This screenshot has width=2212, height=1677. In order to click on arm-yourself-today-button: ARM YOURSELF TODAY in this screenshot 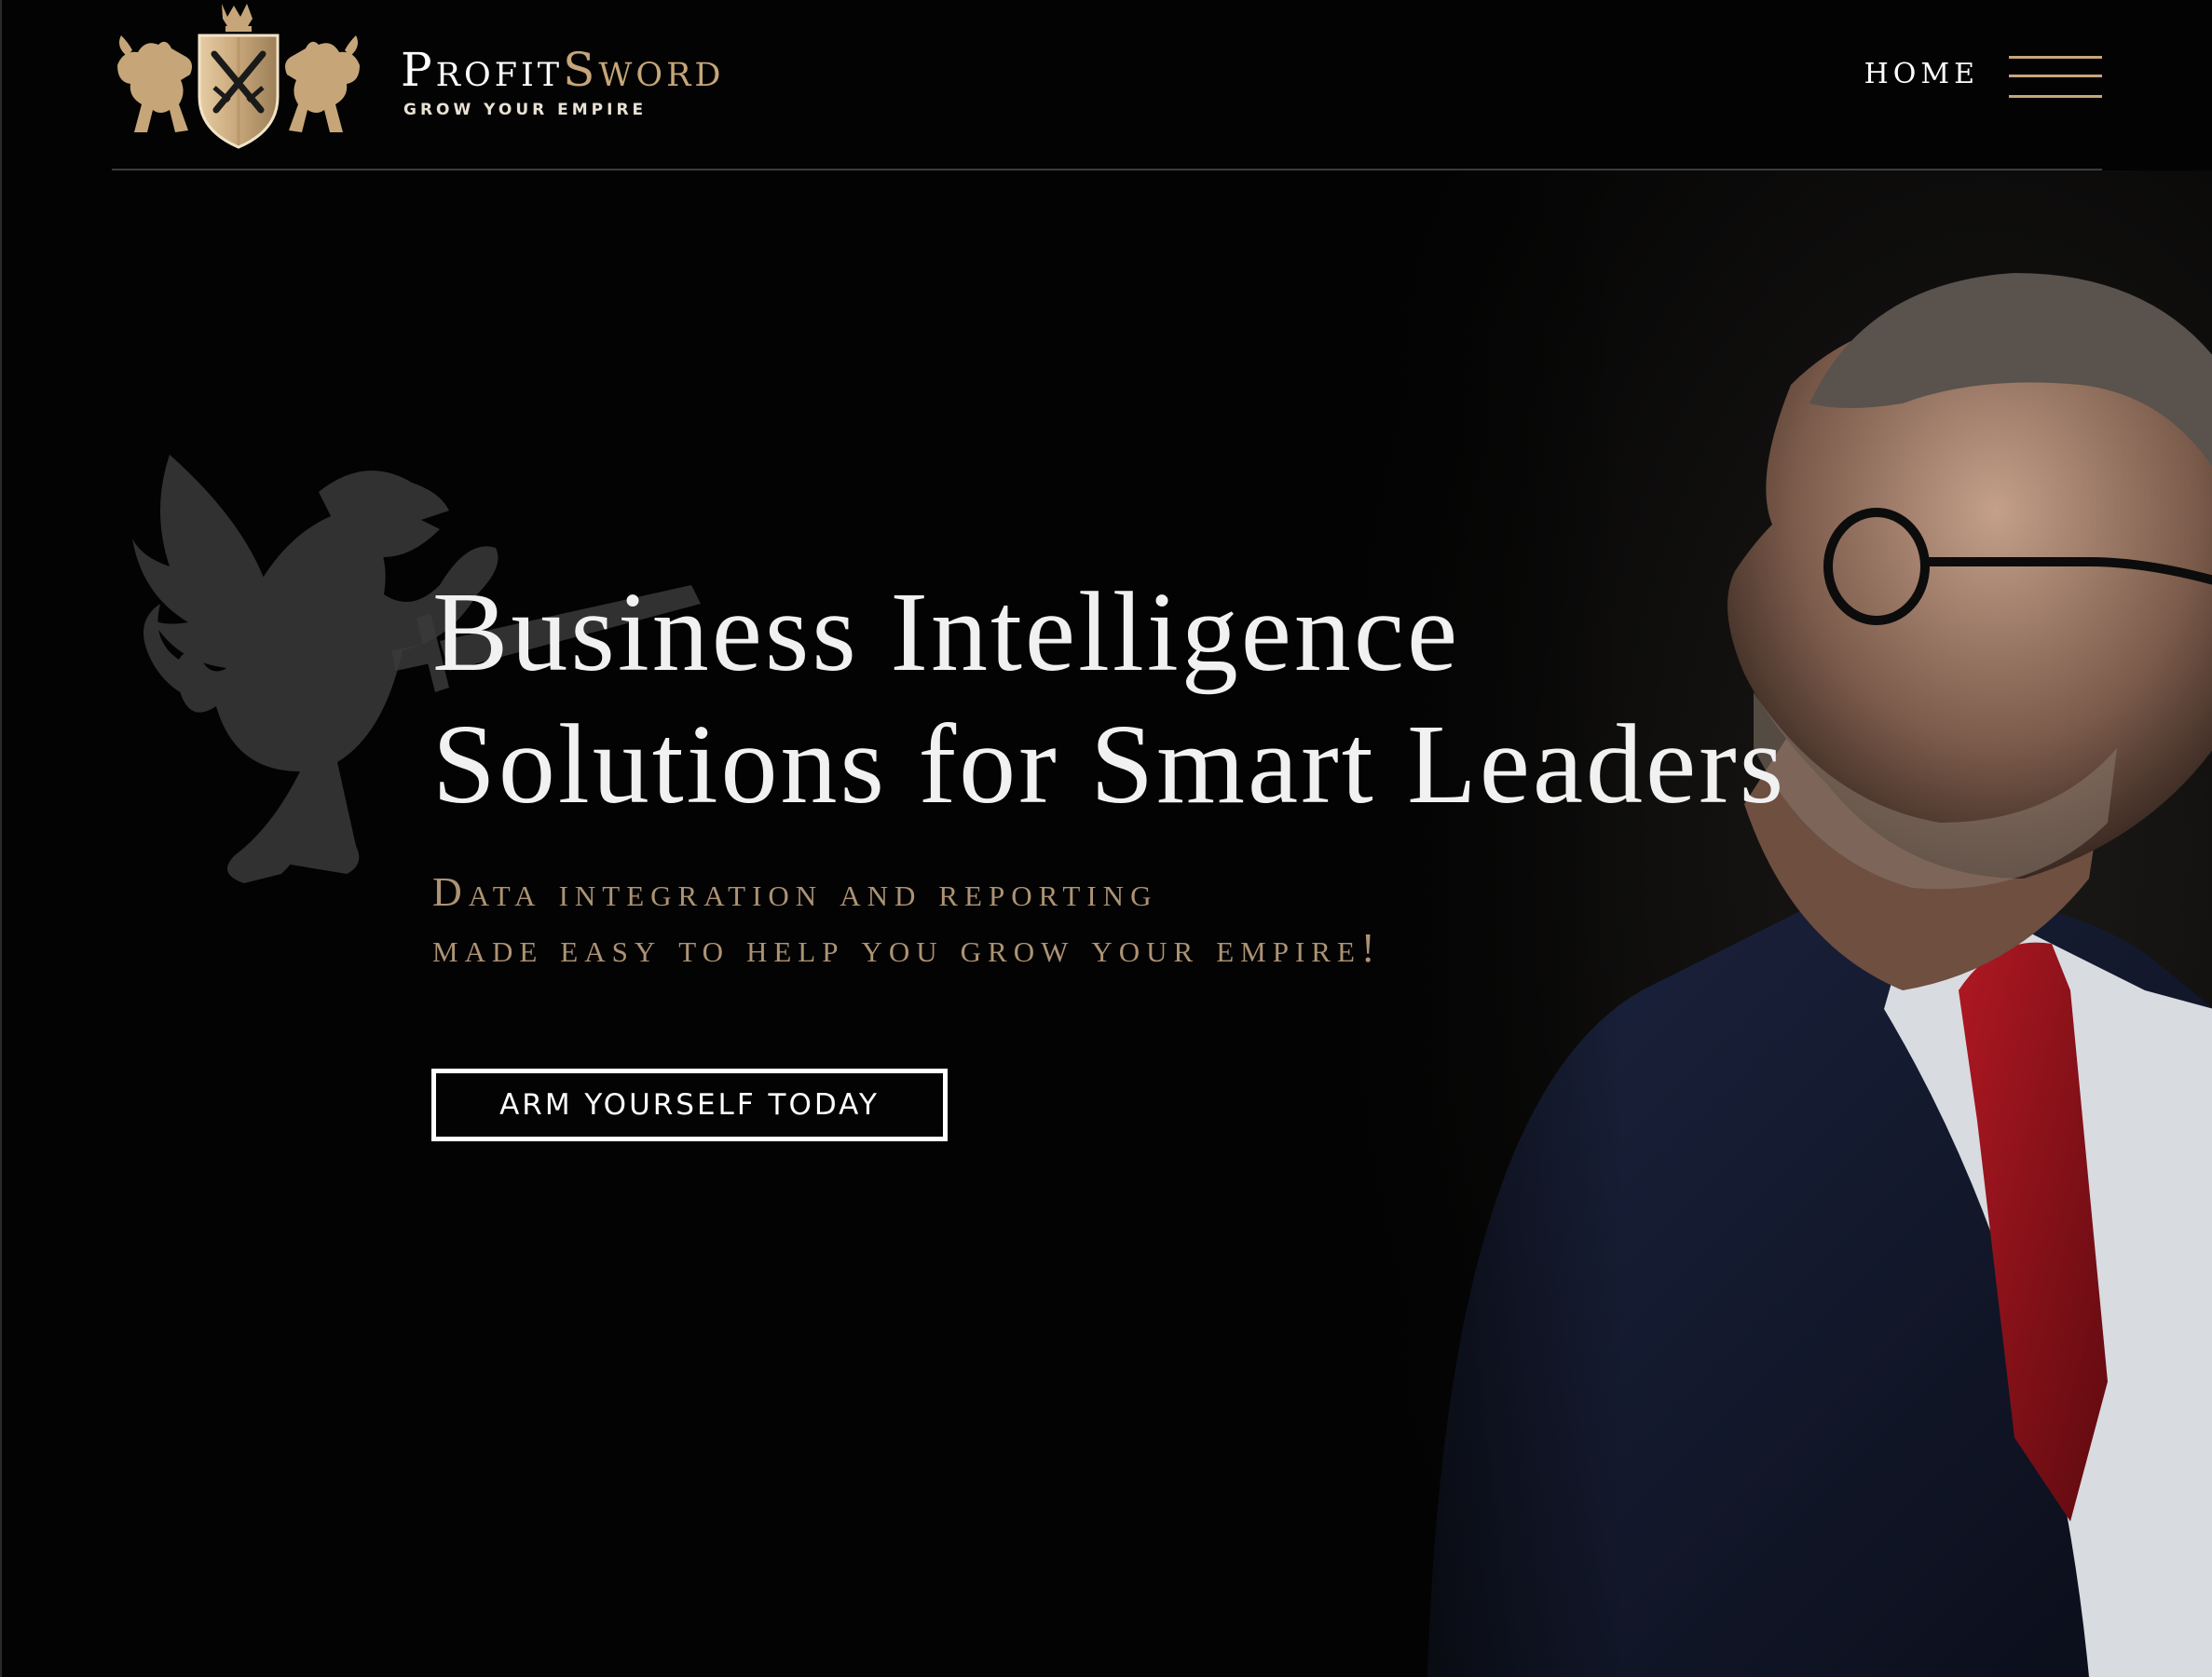, I will do `click(689, 1105)`.